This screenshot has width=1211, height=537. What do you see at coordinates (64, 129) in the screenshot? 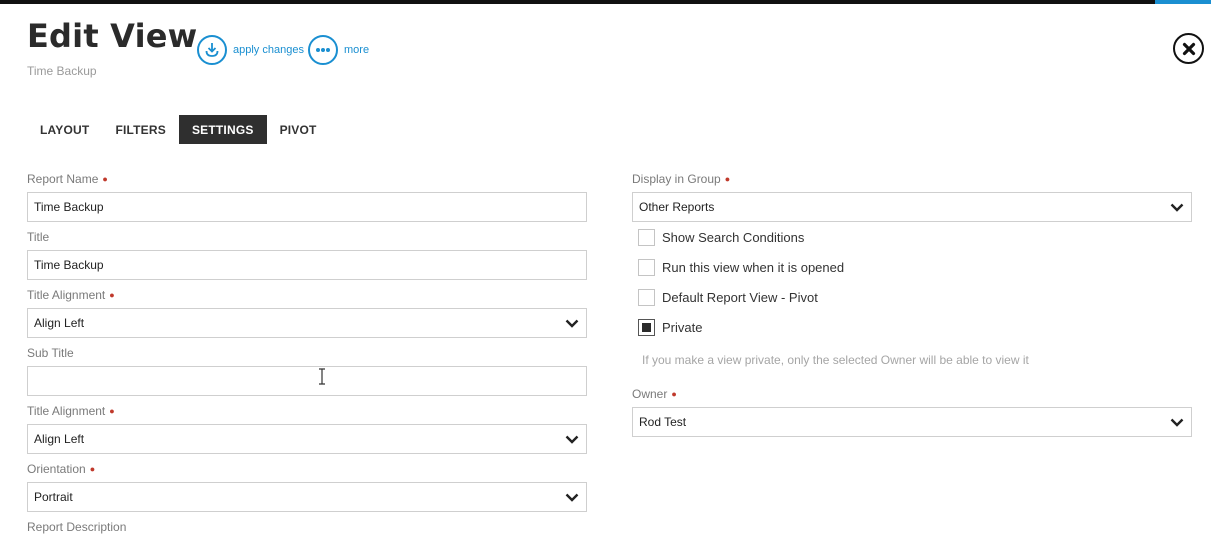
I see `tab-layout: LAYOUT` at bounding box center [64, 129].